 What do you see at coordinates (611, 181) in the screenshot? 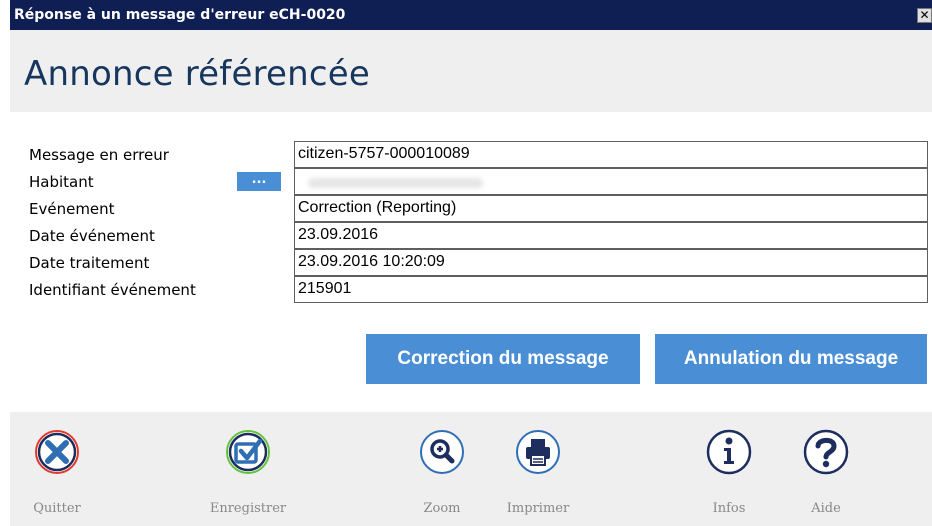
I see `habitant-field` at bounding box center [611, 181].